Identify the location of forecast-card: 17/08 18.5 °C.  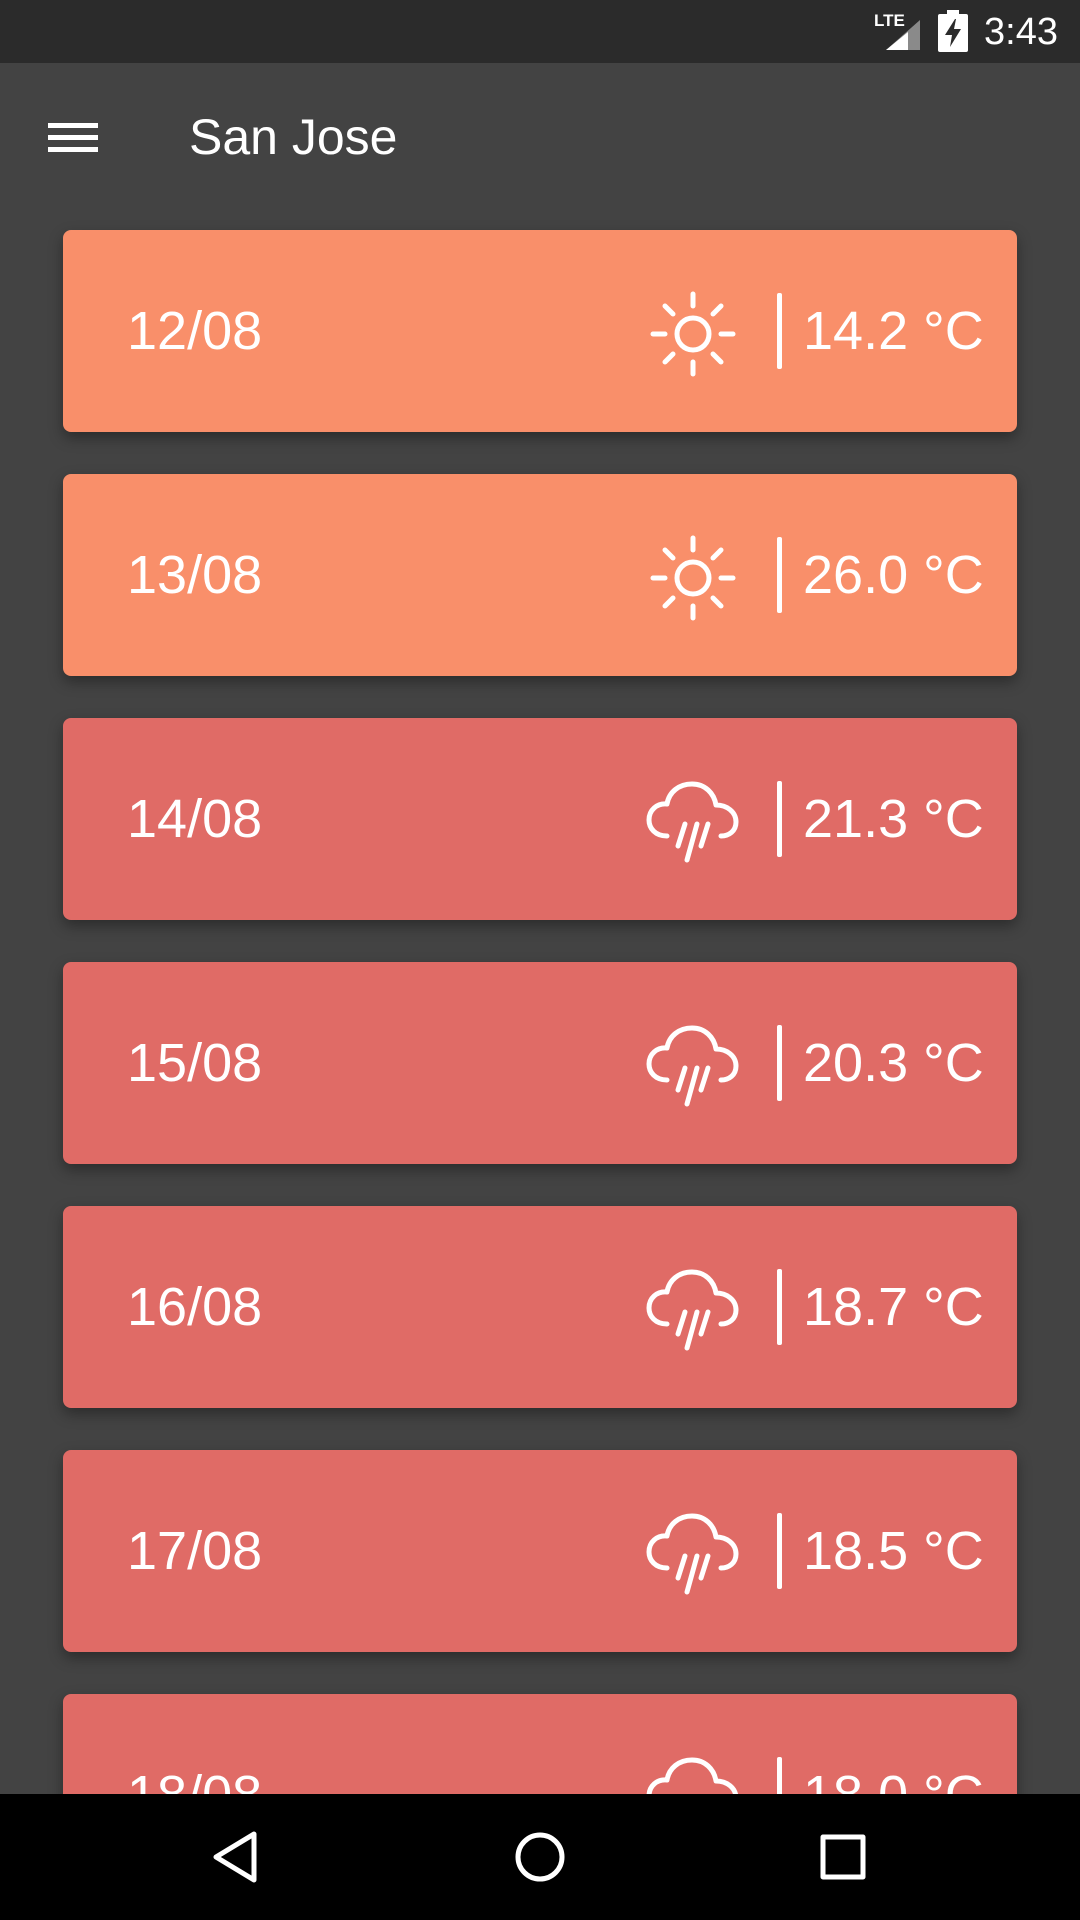
(540, 1551).